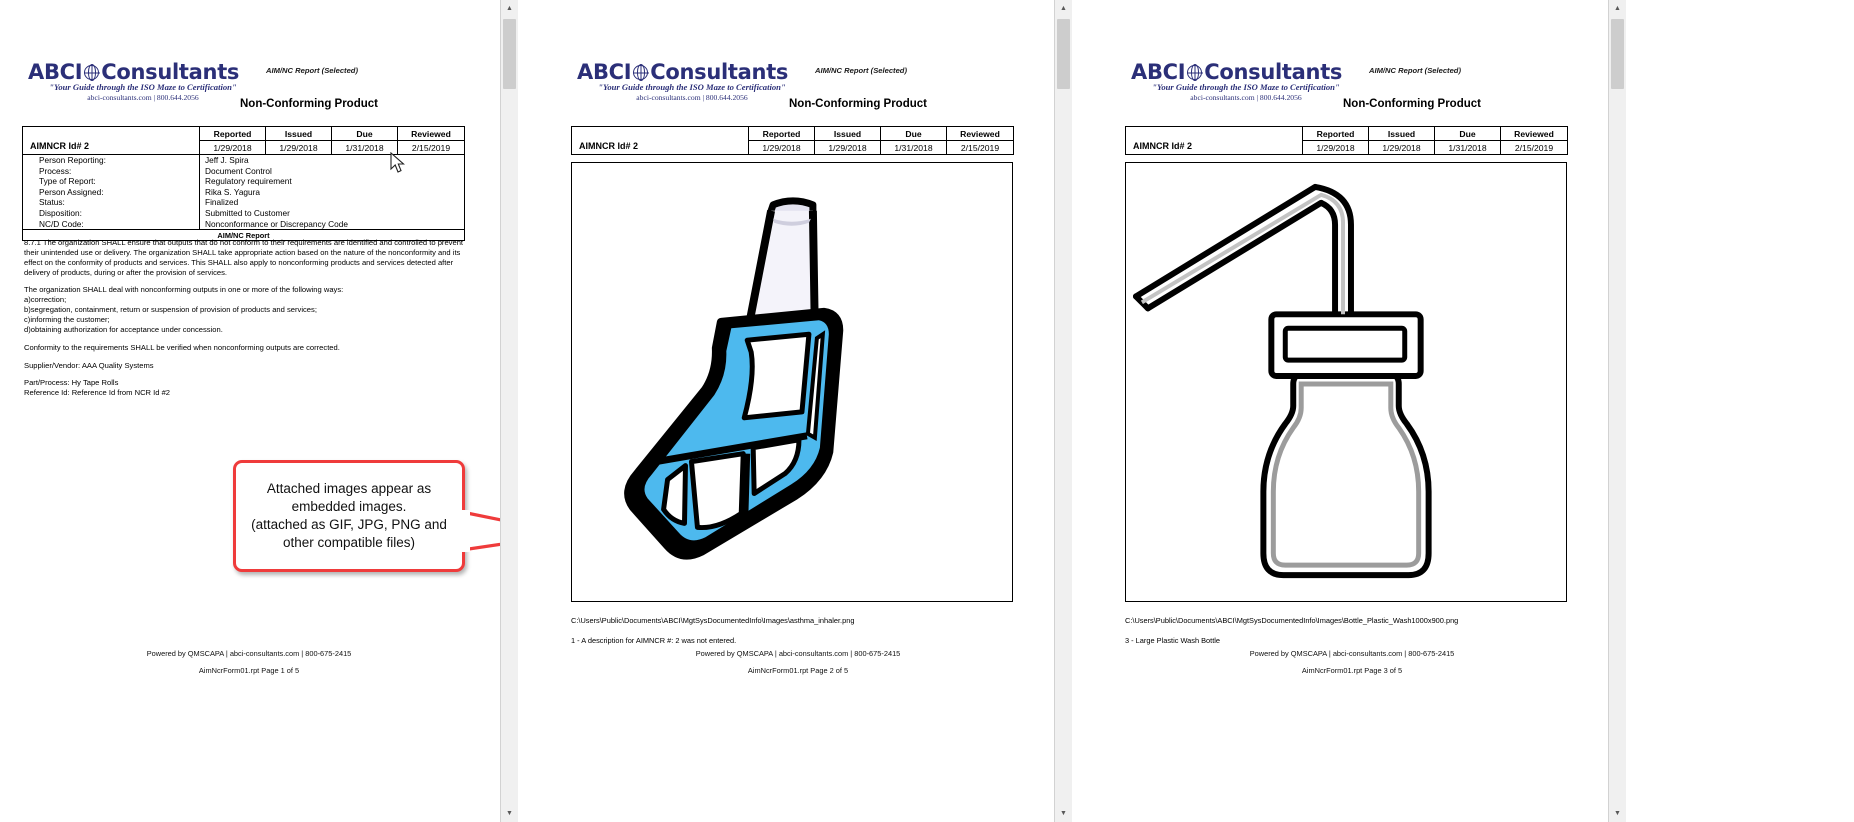  What do you see at coordinates (227, 160) in the screenshot?
I see `detail-value: Jeff J. Spira` at bounding box center [227, 160].